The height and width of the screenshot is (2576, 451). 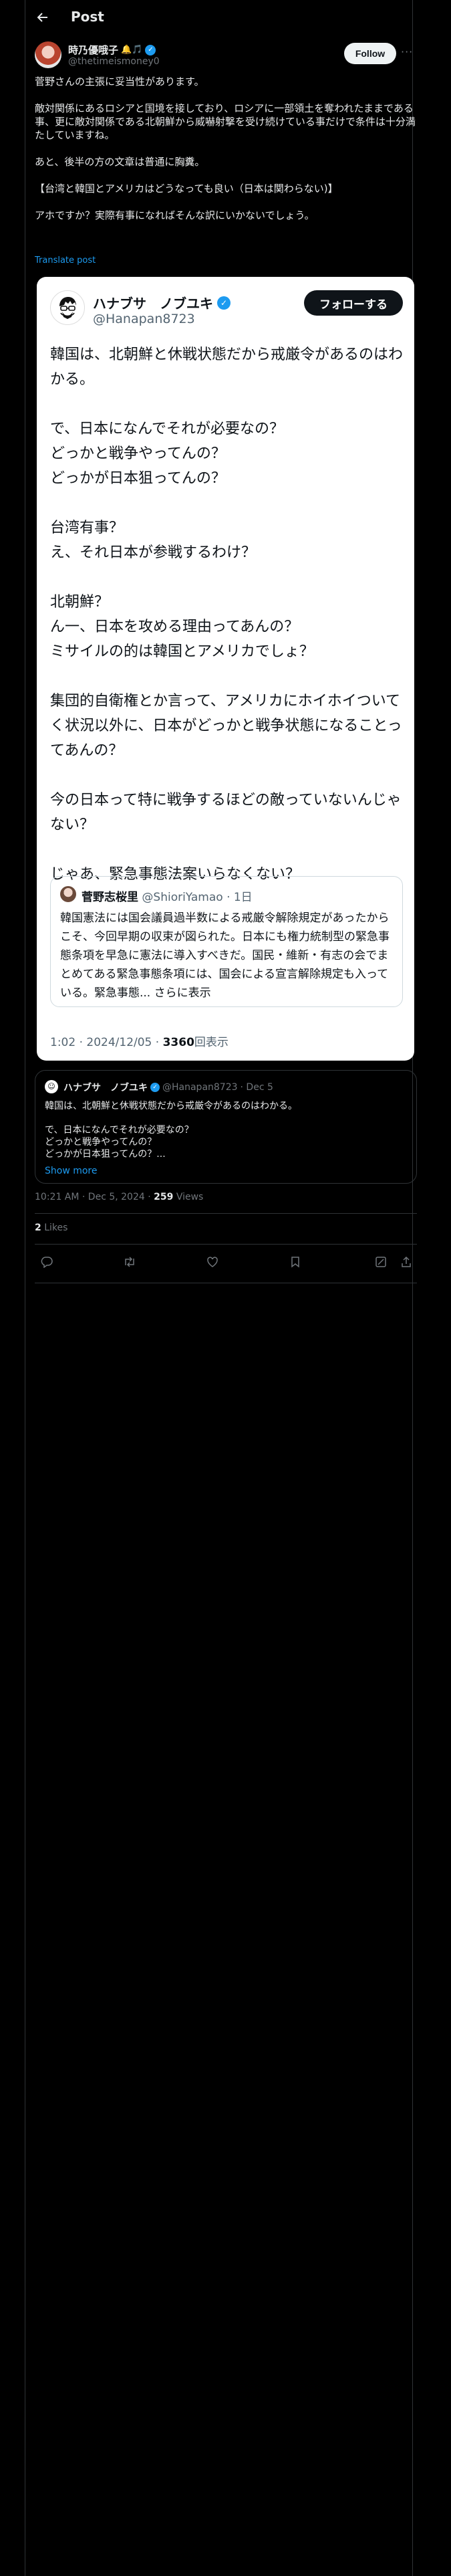 I want to click on reply-icon, so click(x=47, y=1264).